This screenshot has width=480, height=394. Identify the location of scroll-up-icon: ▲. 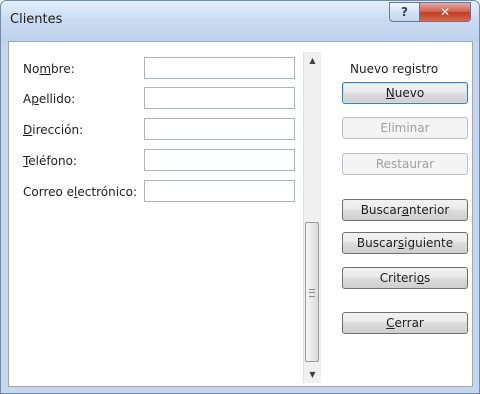
(312, 60).